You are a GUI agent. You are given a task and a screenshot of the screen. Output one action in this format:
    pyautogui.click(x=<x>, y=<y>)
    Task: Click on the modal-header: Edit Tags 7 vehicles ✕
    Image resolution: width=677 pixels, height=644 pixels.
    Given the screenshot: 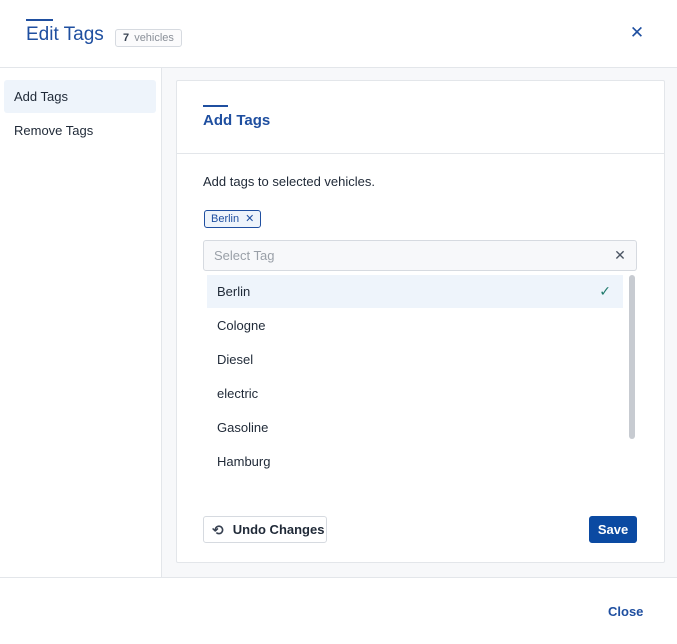 What is the action you would take?
    pyautogui.click(x=338, y=34)
    